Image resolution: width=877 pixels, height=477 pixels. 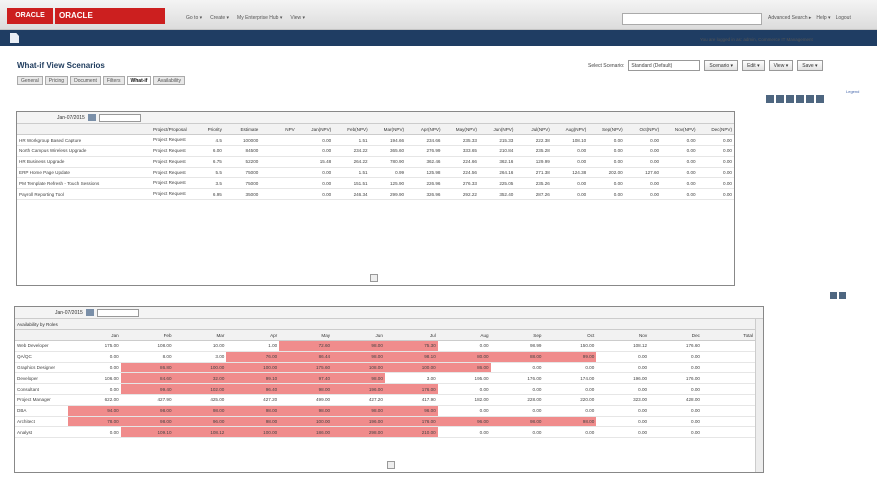 I want to click on menu-view: View ▾, so click(x=297, y=18).